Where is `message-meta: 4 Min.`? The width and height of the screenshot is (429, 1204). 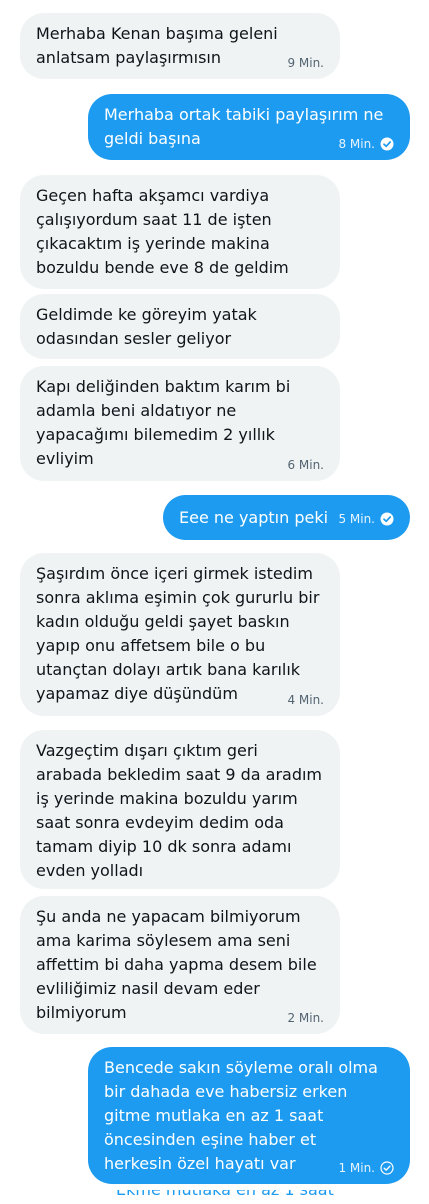 message-meta: 4 Min. is located at coordinates (305, 700).